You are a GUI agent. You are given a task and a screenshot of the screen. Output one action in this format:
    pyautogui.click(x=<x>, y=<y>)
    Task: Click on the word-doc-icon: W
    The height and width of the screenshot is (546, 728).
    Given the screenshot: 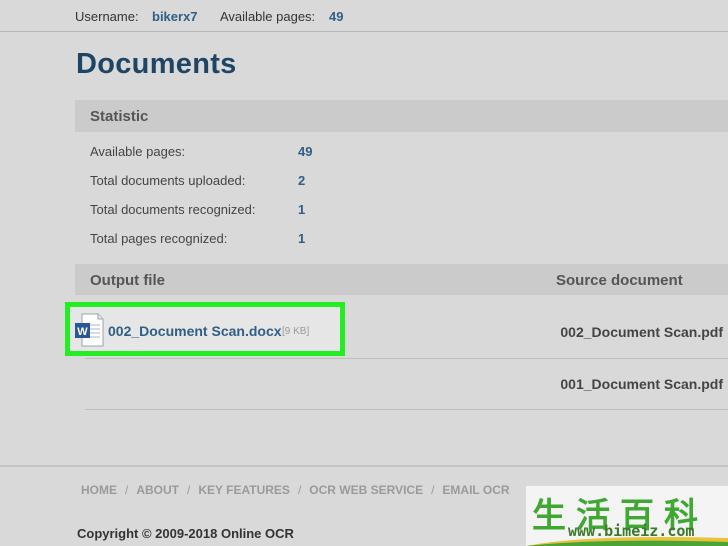 What is the action you would take?
    pyautogui.click(x=89, y=330)
    